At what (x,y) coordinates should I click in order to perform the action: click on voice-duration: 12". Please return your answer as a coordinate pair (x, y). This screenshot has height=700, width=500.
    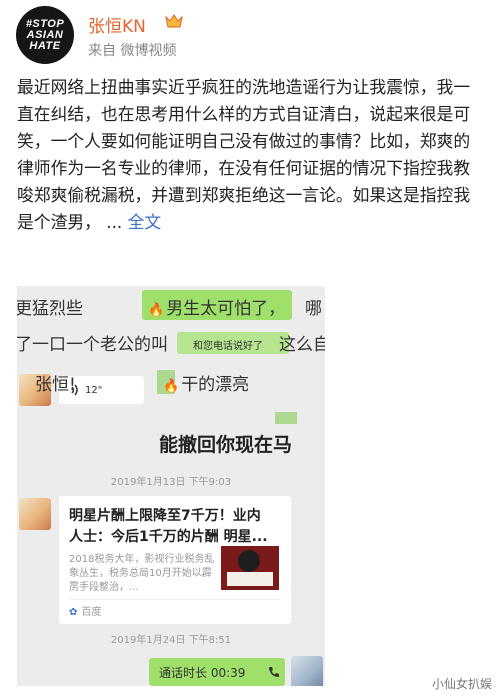
    Looking at the image, I should click on (94, 390).